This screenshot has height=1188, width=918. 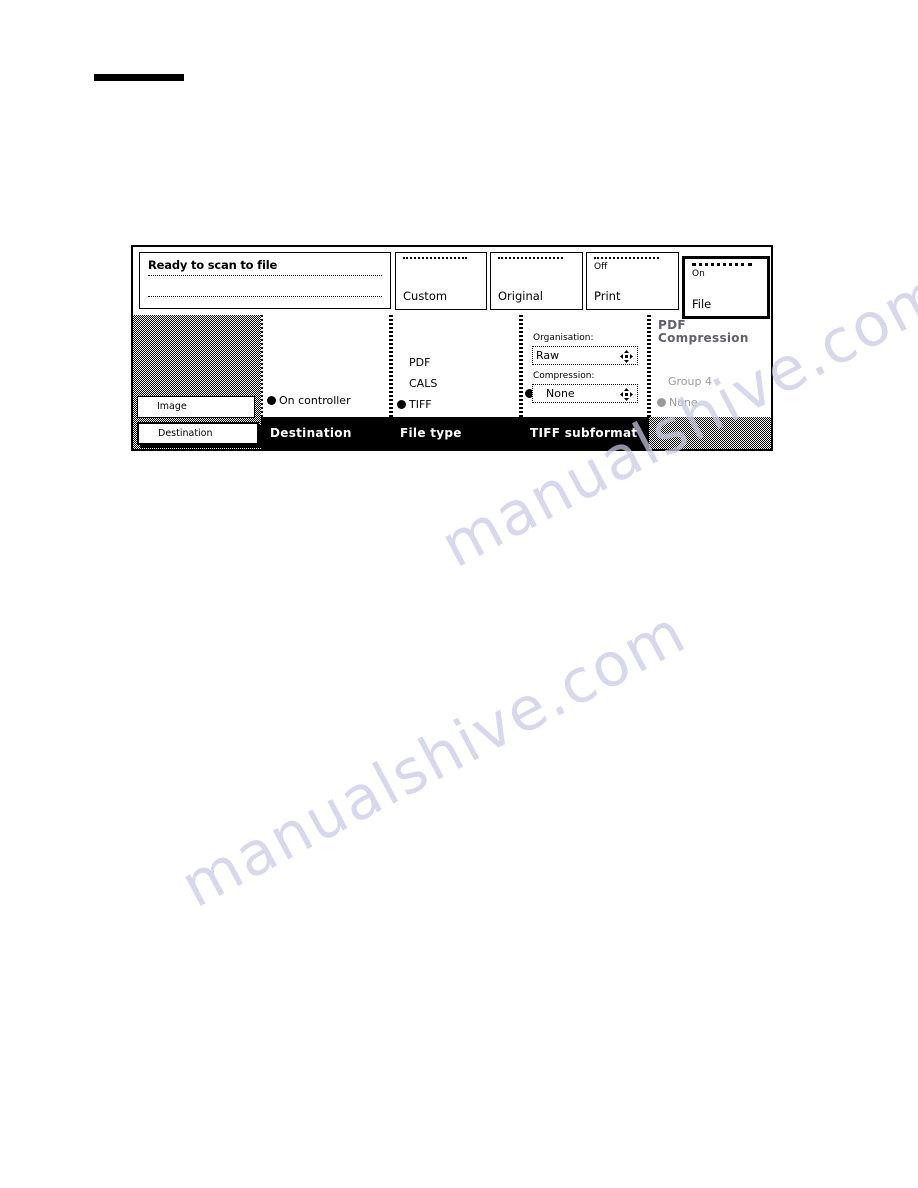 I want to click on status-message: Ready to scan to file, so click(x=213, y=265).